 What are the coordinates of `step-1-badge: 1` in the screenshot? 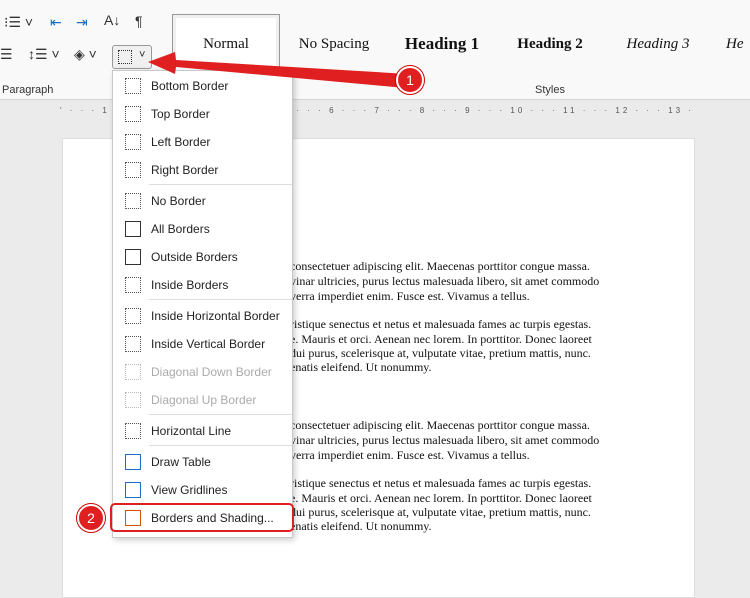 It's located at (410, 80).